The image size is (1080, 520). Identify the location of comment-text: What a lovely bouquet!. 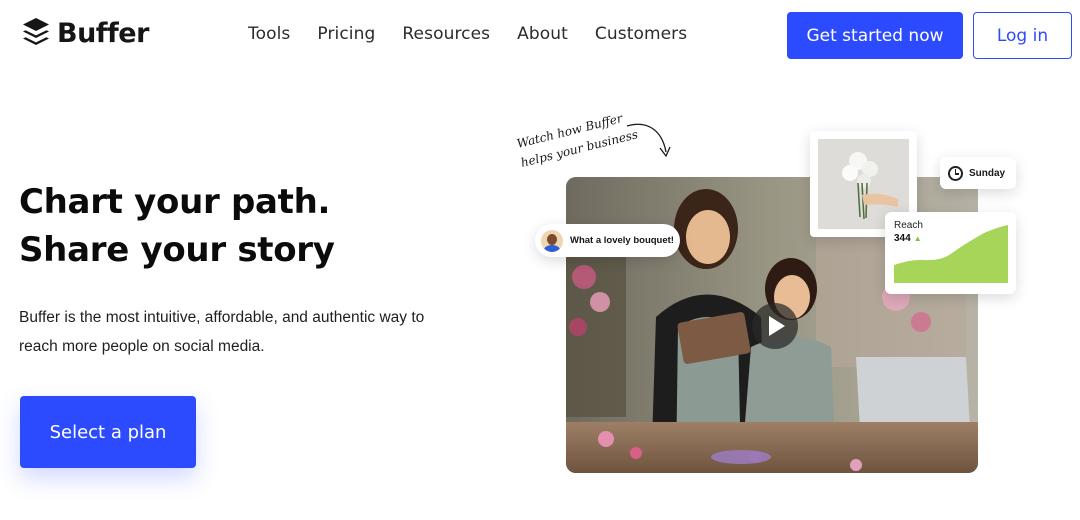
(622, 240).